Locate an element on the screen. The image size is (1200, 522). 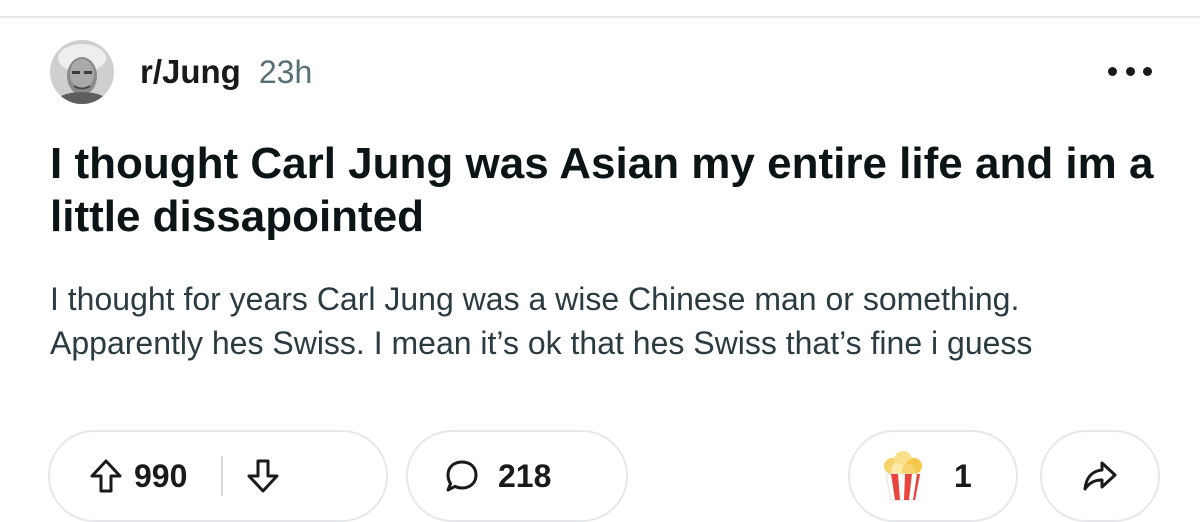
avatar-icon is located at coordinates (82, 72).